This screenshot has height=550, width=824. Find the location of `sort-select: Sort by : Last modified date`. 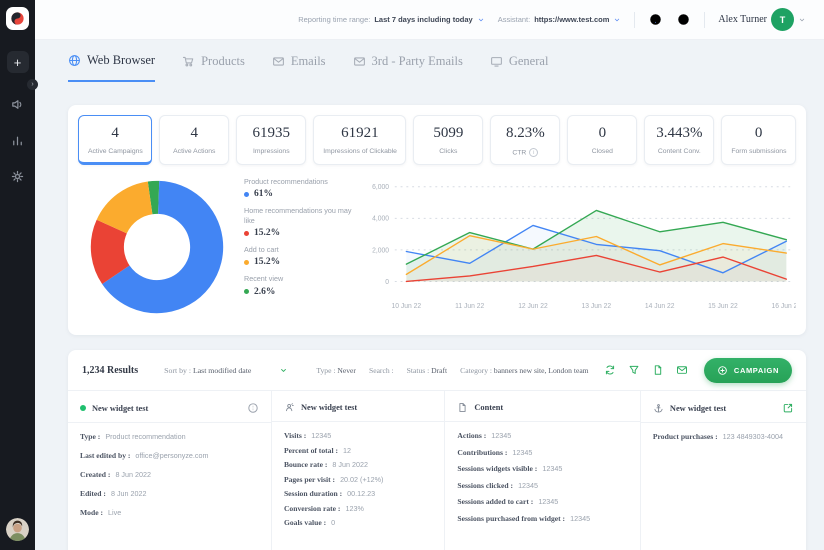

sort-select: Sort by : Last modified date is located at coordinates (207, 370).